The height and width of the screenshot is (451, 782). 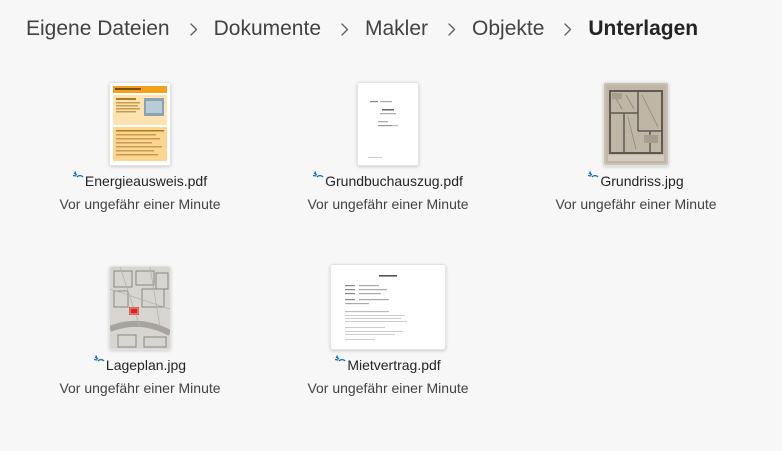 I want to click on breadcrumb-eigene-dateien: Eigene Dateien, so click(x=98, y=29).